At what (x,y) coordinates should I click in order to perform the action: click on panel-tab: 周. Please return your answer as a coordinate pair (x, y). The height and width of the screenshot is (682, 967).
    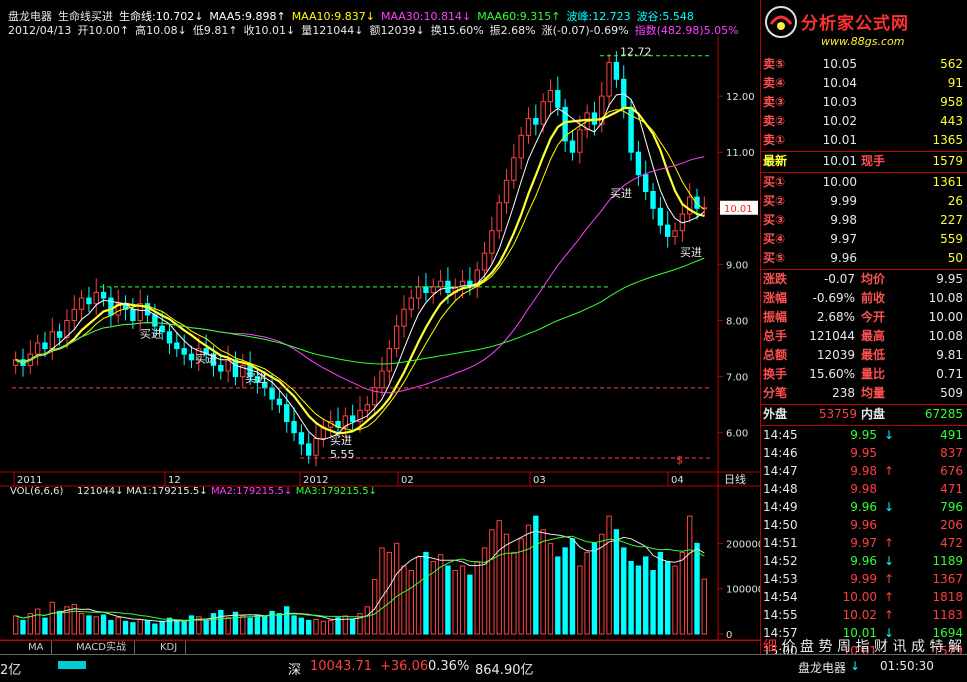
    Looking at the image, I should click on (844, 646).